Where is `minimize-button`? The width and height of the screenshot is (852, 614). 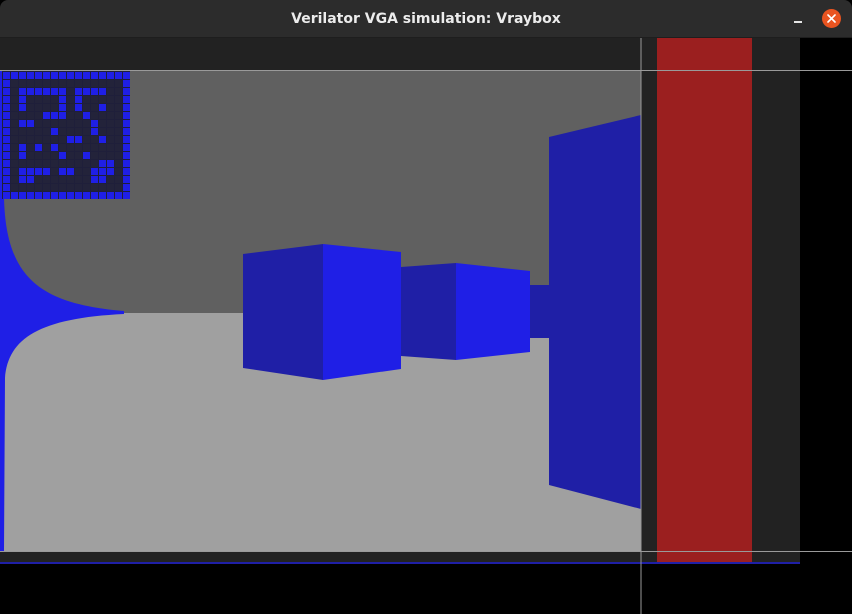 minimize-button is located at coordinates (798, 19).